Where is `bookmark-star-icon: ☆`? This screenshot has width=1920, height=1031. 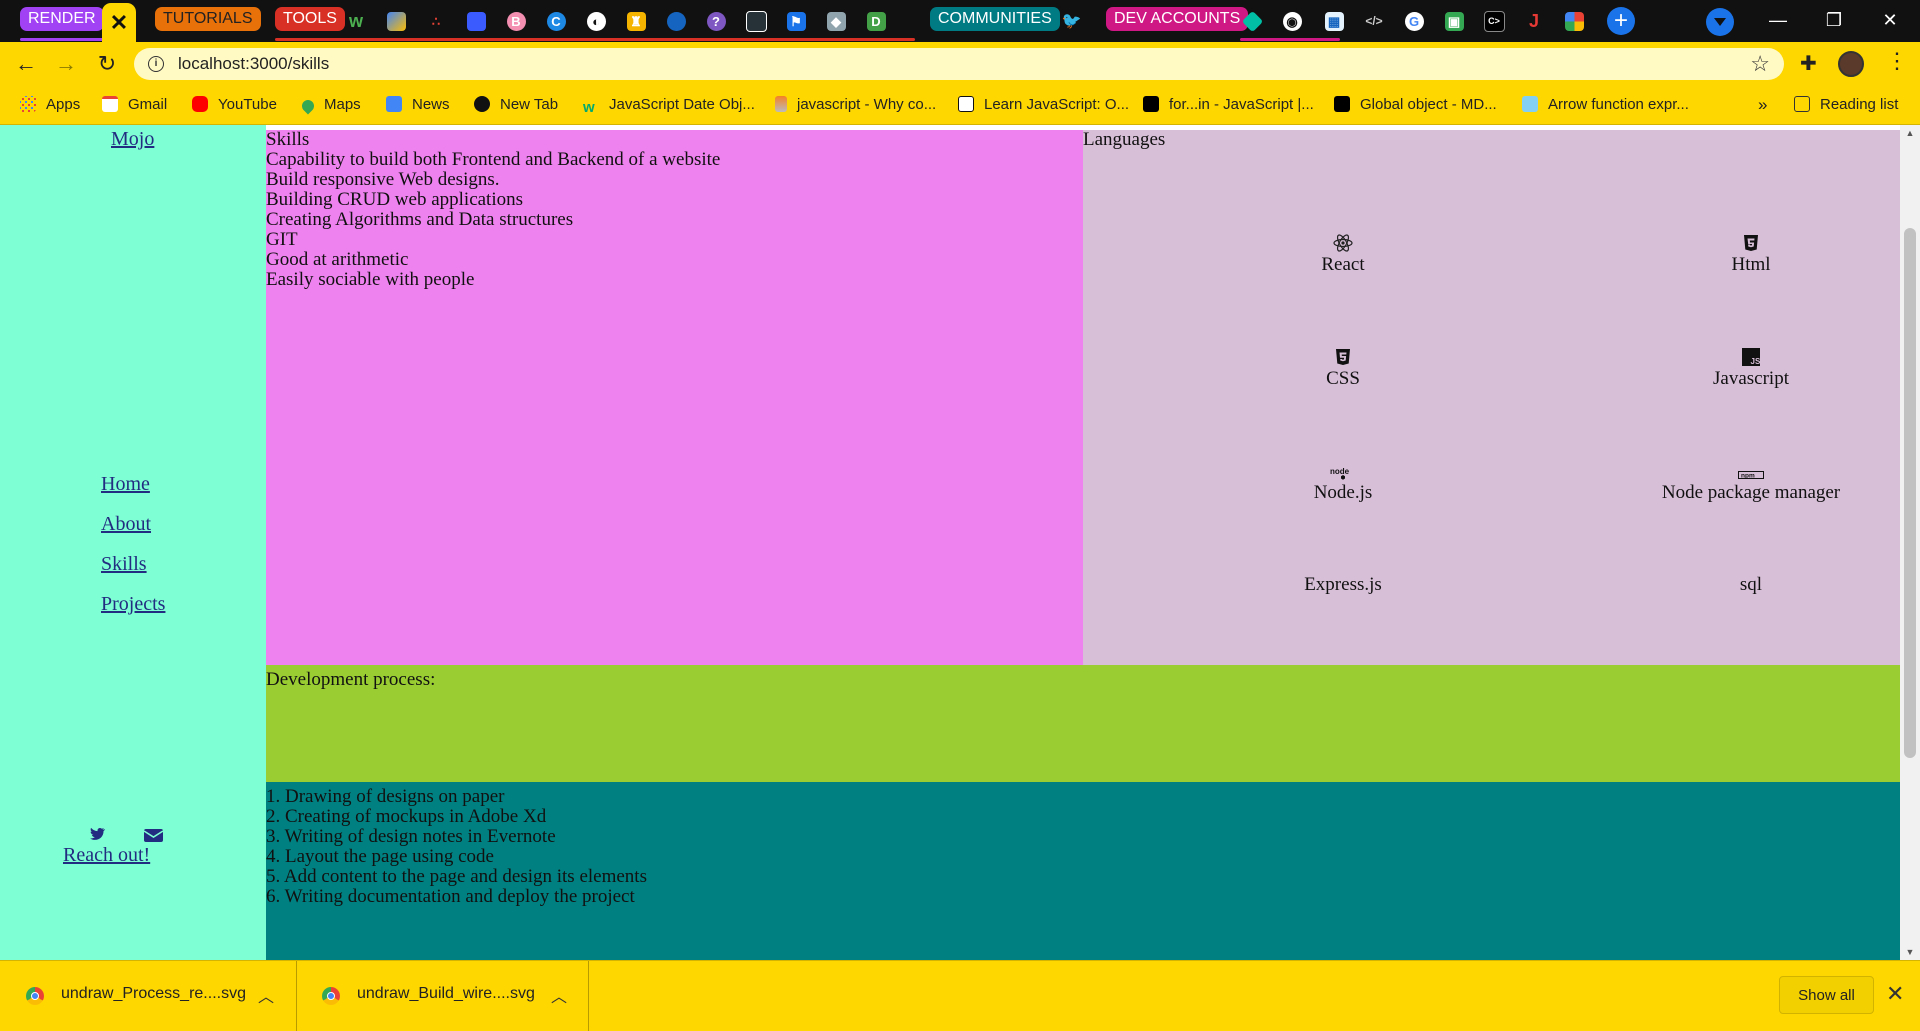
bookmark-star-icon: ☆ is located at coordinates (1760, 64).